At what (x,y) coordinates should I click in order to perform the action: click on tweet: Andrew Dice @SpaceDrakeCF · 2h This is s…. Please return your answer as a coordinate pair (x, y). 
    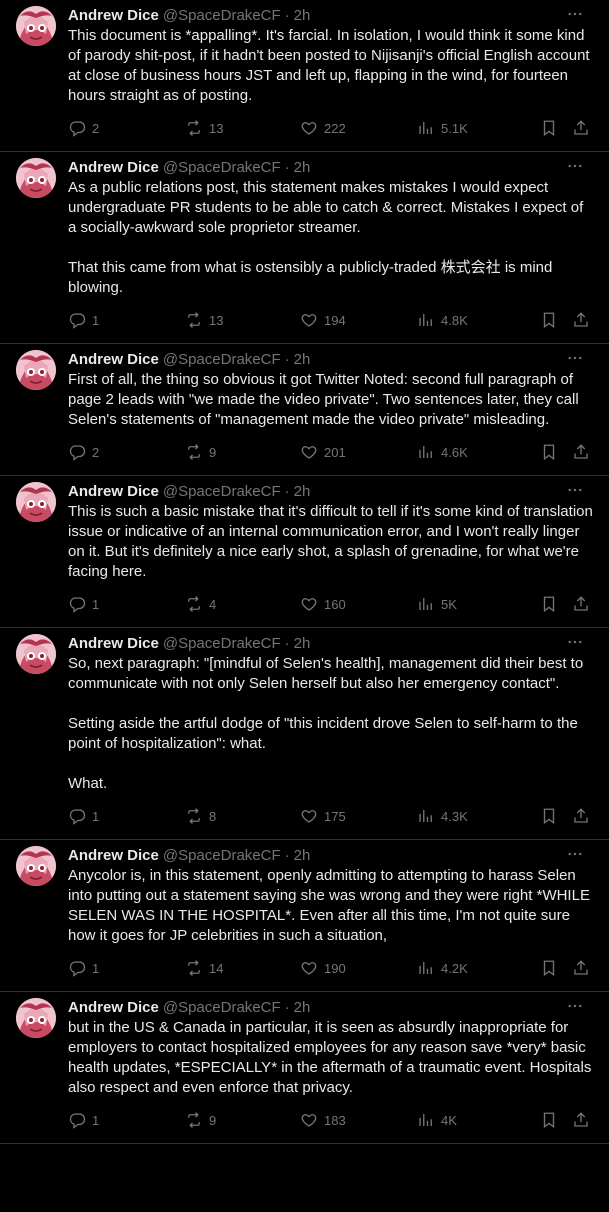
    Looking at the image, I should click on (304, 552).